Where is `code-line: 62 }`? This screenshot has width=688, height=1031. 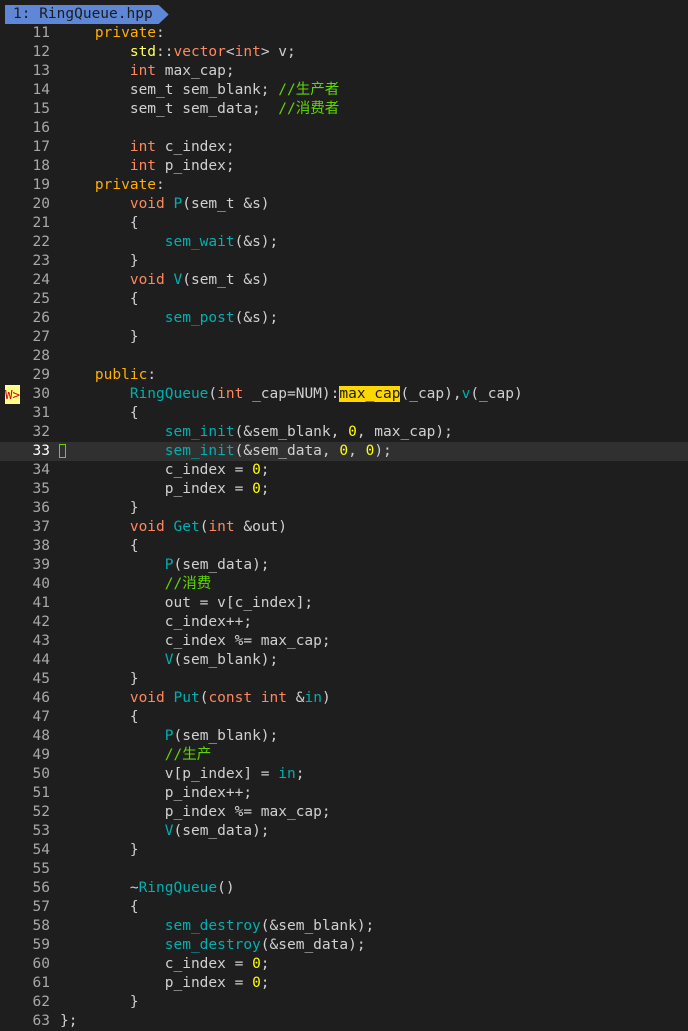
code-line: 62 } is located at coordinates (344, 1002).